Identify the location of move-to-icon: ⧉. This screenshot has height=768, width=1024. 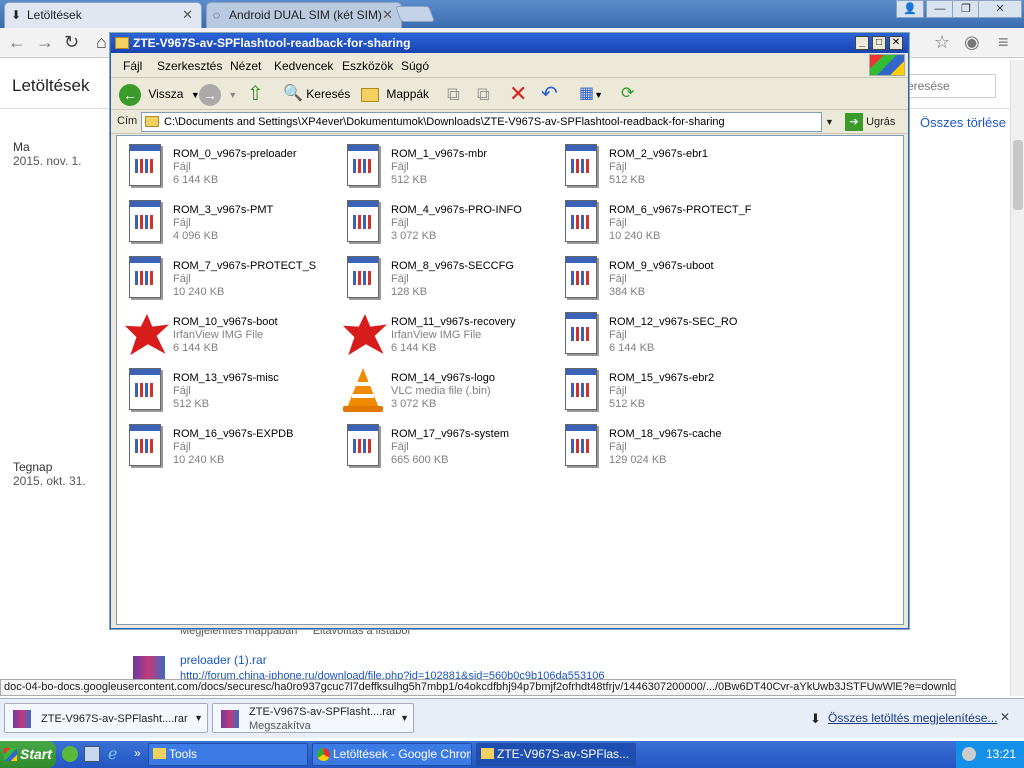
(453, 94).